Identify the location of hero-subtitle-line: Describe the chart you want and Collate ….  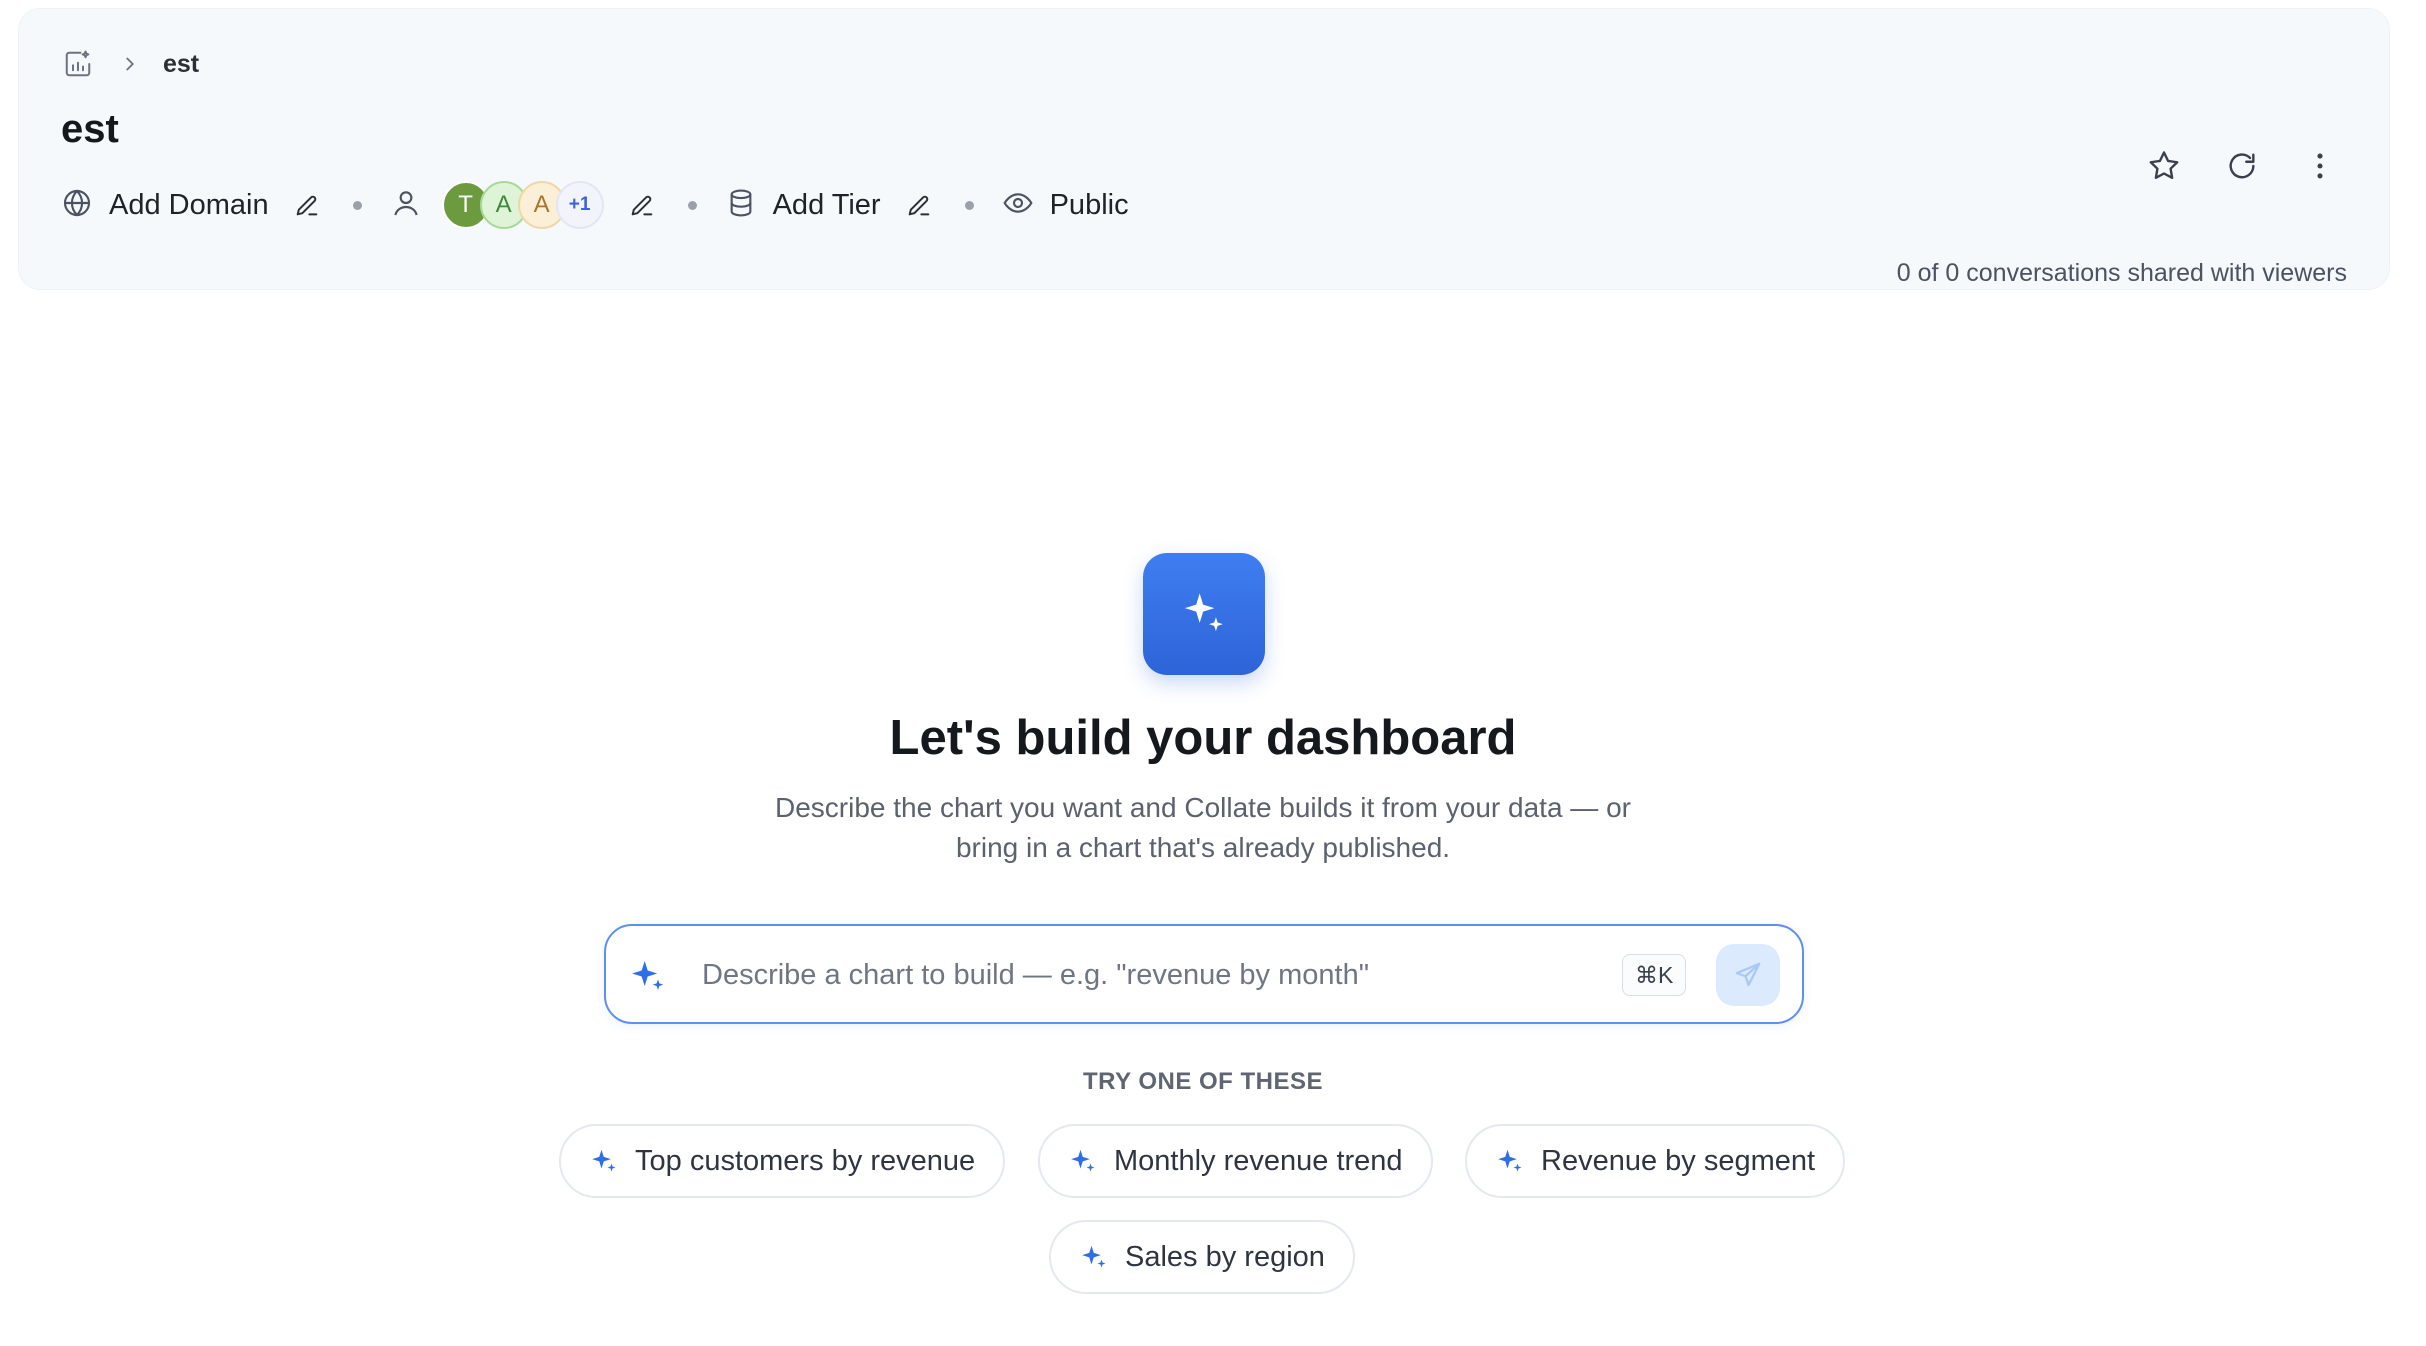
(1203, 807).